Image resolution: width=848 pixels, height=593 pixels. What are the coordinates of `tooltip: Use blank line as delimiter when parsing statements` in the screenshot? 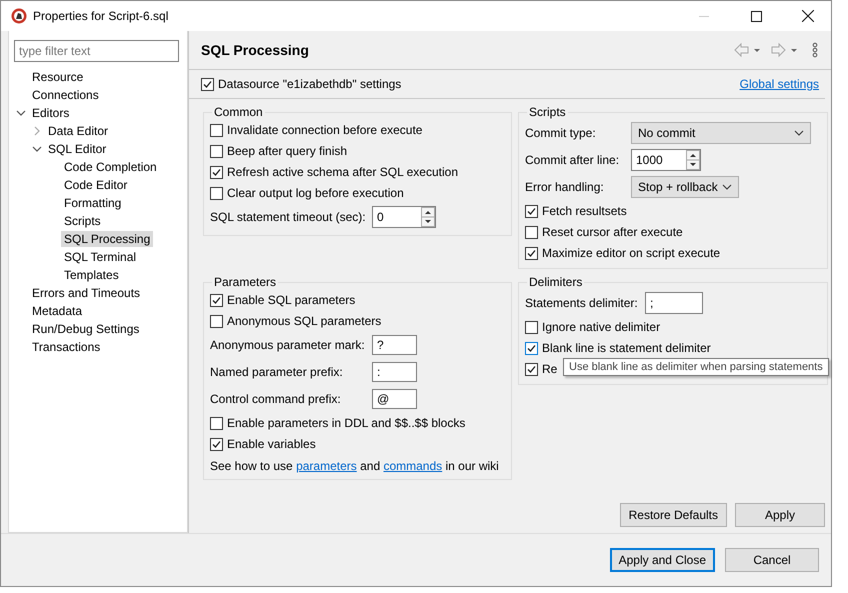 It's located at (696, 367).